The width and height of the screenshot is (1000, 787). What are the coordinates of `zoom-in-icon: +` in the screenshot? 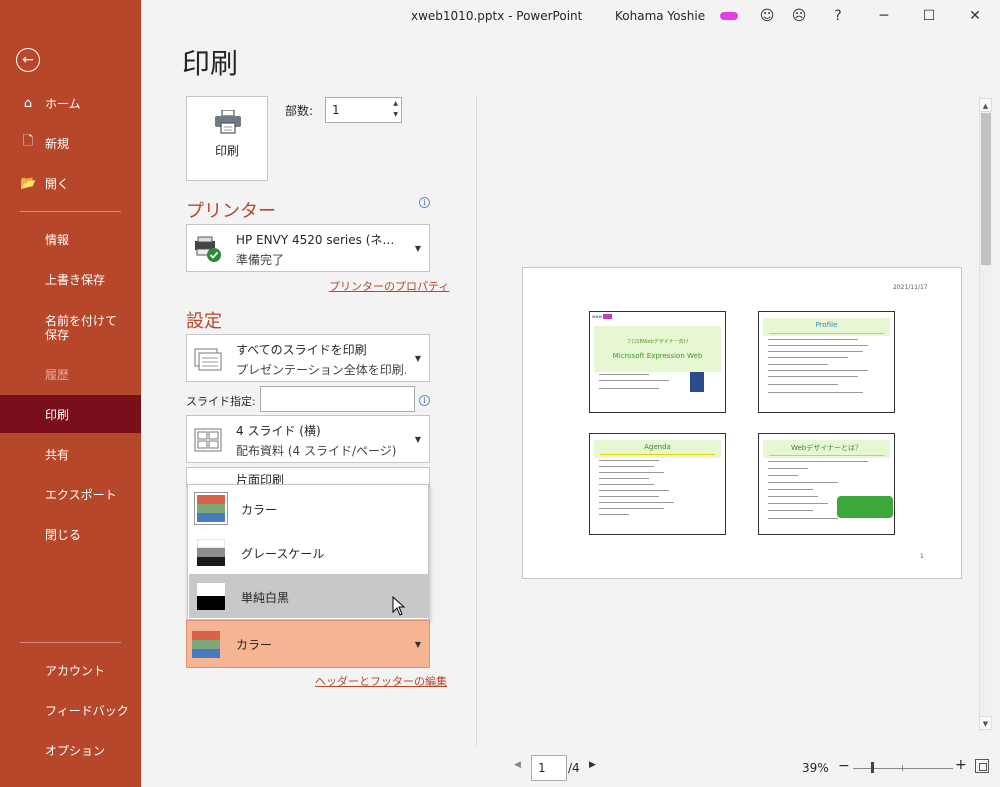 It's located at (961, 765).